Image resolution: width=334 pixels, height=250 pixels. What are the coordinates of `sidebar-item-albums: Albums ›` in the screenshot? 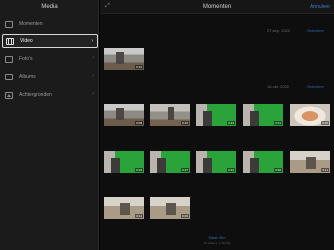 It's located at (50, 77).